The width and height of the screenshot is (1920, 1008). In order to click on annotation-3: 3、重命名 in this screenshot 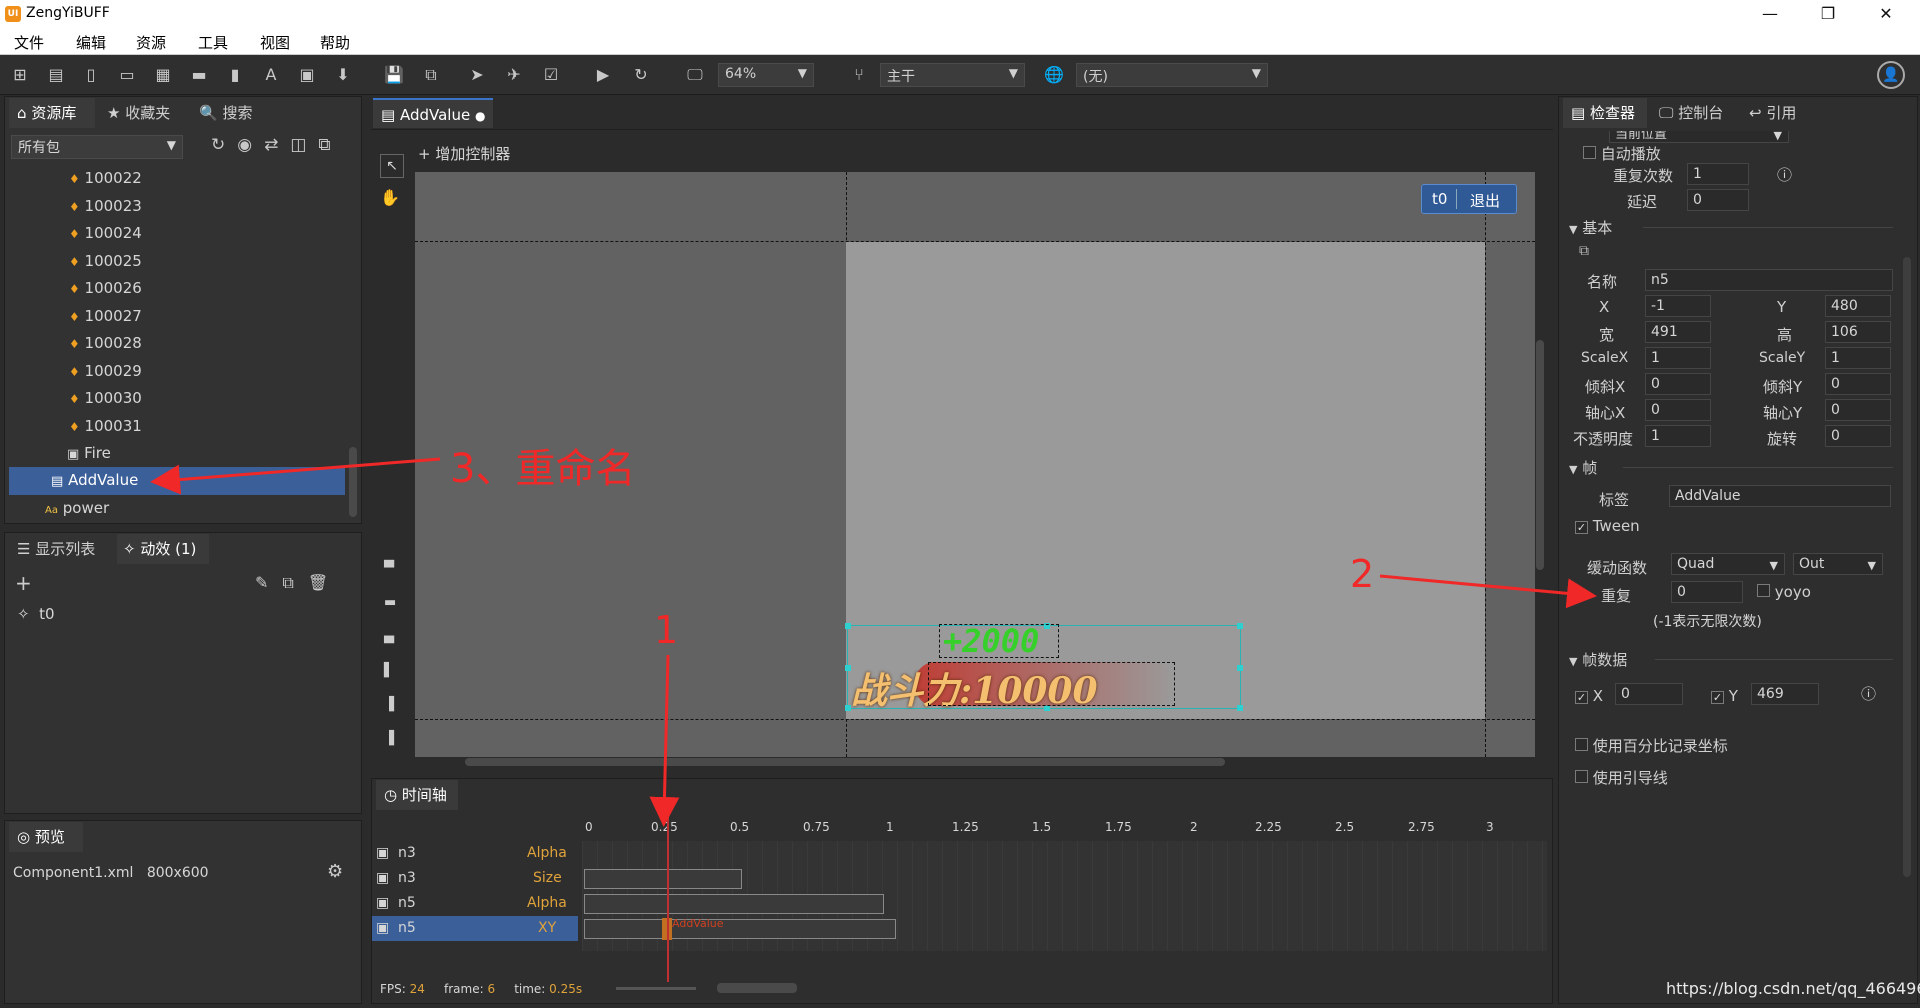, I will do `click(543, 469)`.